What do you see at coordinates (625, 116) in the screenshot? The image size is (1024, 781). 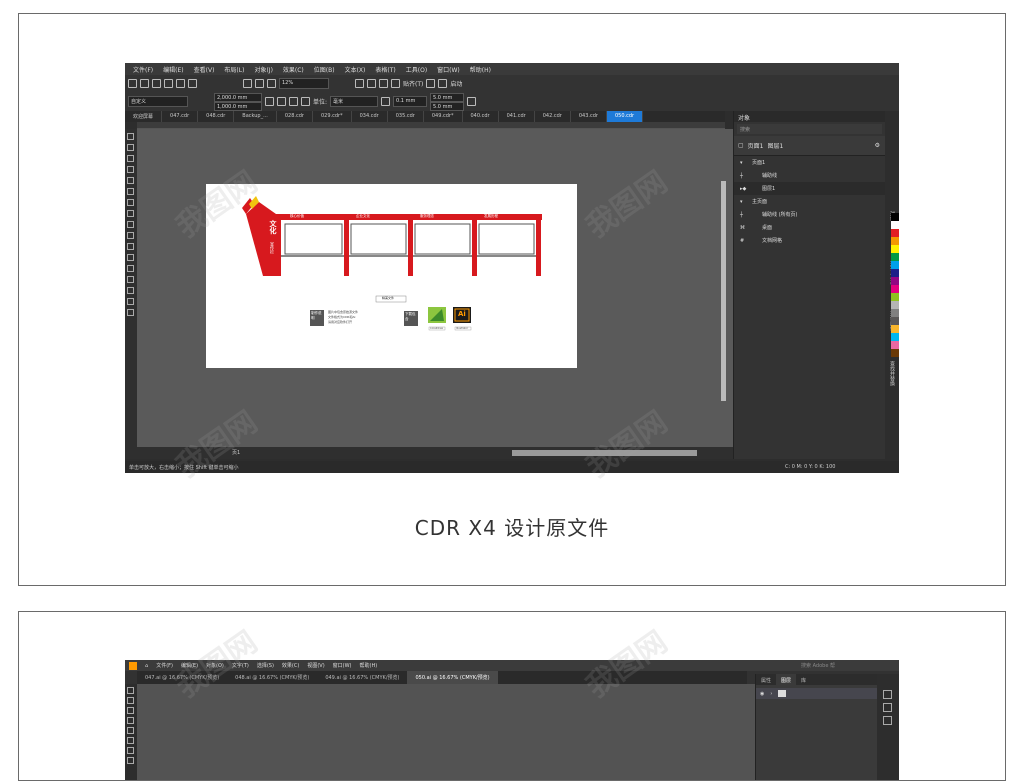 I see `tab-document-active: 050.cdr` at bounding box center [625, 116].